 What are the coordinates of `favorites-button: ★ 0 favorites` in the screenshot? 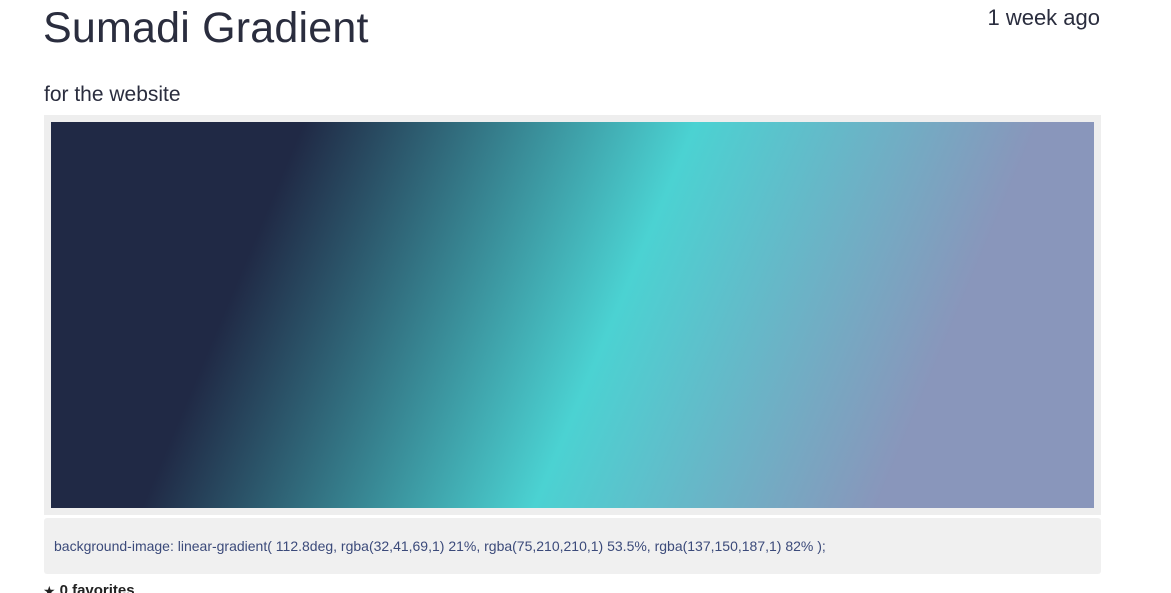 It's located at (89, 587).